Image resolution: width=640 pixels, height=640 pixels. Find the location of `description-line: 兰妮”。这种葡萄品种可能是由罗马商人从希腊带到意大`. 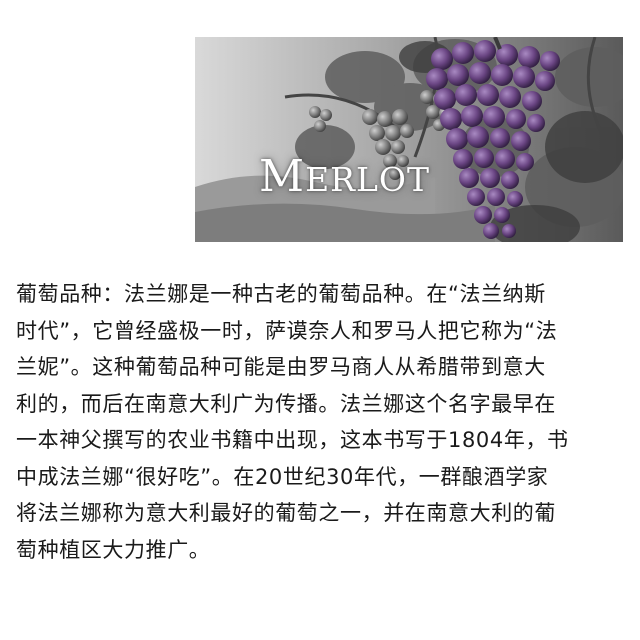

description-line: 兰妮”。这种葡萄品种可能是由罗马商人从希腊带到意大 is located at coordinates (281, 367).